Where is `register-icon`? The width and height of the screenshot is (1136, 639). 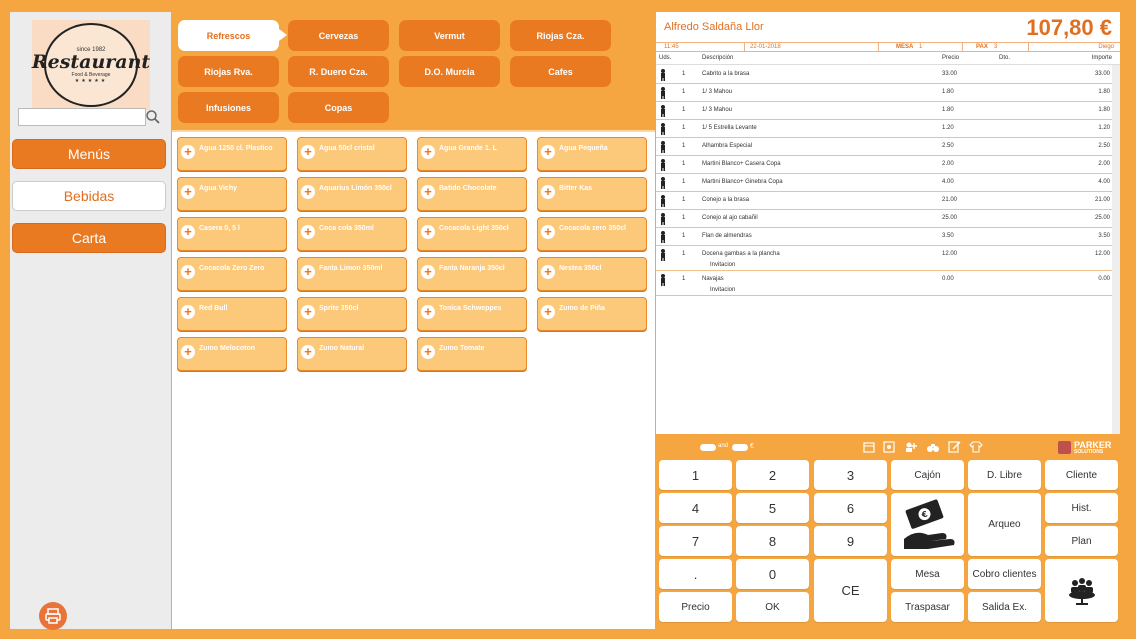
register-icon is located at coordinates (889, 447).